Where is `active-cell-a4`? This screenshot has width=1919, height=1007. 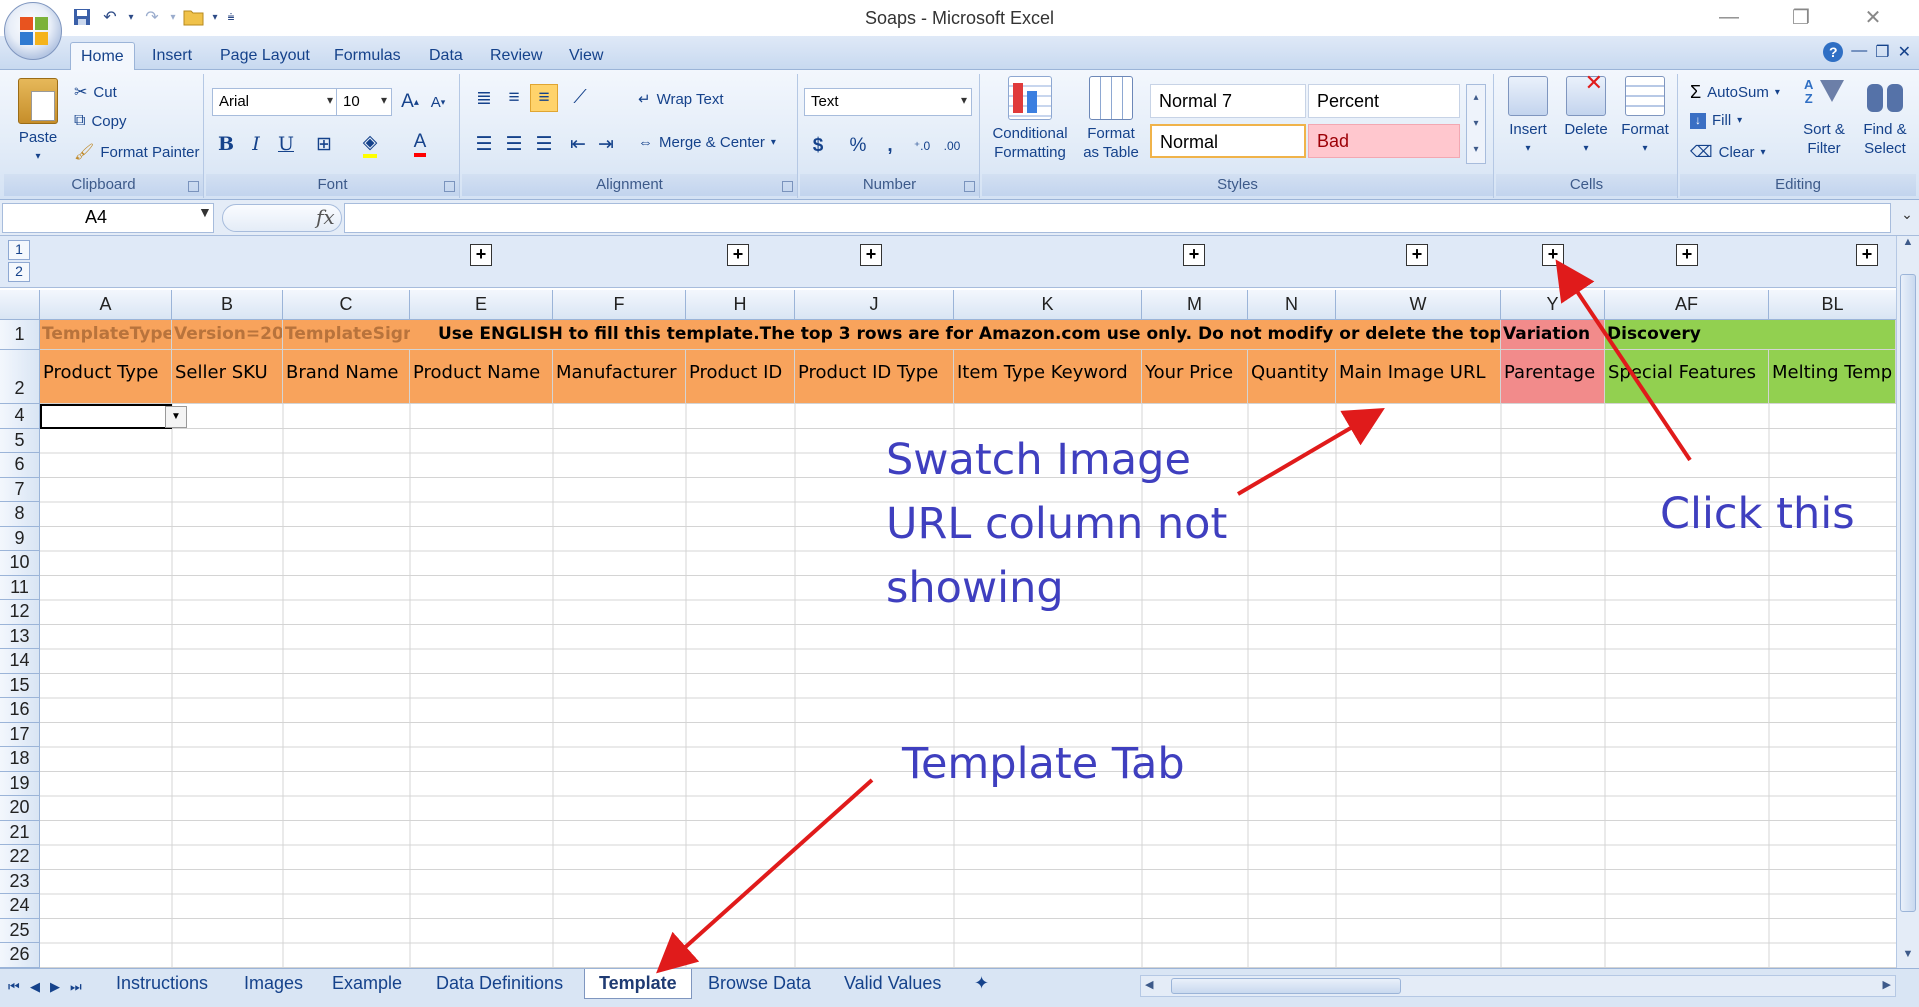 active-cell-a4 is located at coordinates (106, 416).